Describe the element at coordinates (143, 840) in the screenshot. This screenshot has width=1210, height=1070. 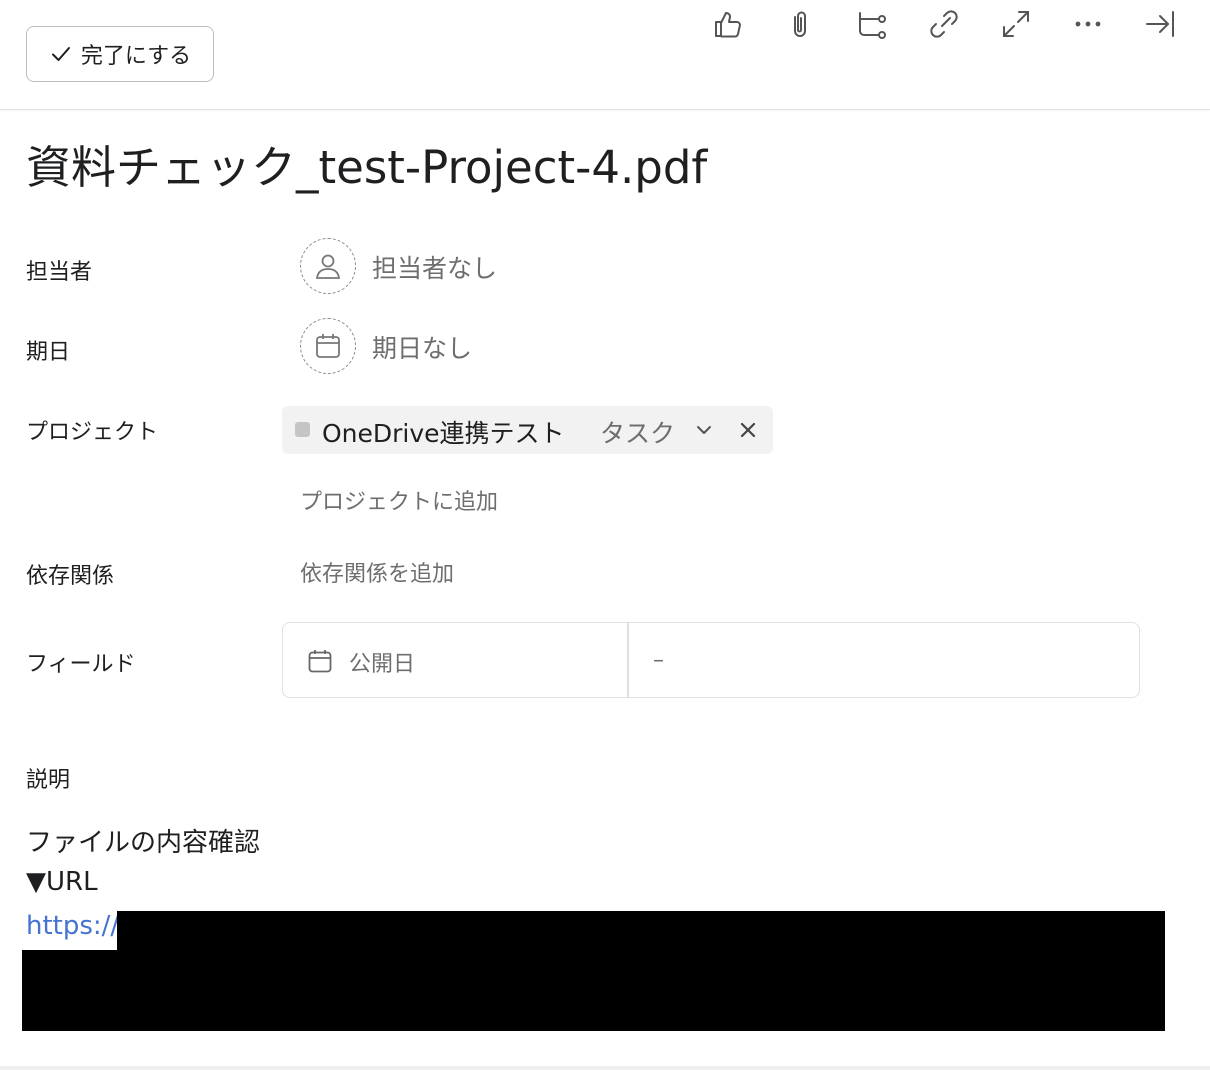
I see `description-line: ファイルの内容確認` at that location.